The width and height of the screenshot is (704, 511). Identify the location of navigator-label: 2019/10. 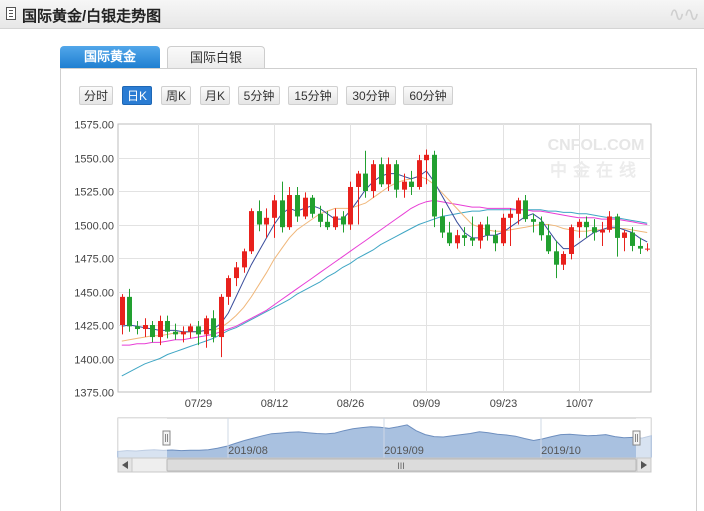
(561, 451).